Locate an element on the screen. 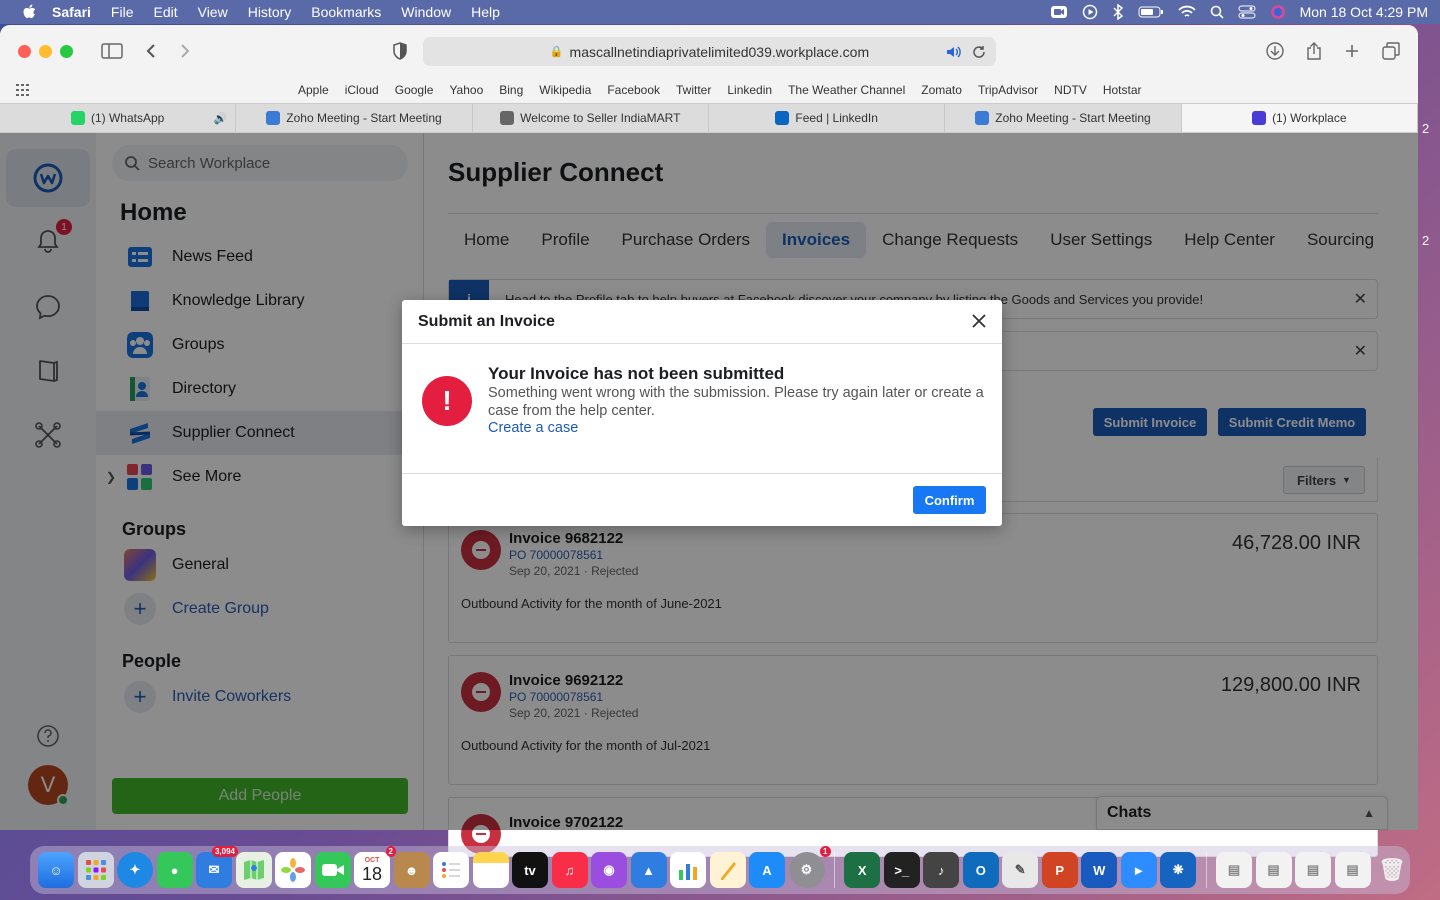 This screenshot has width=1440, height=900. favorite-link: Hotstar is located at coordinates (1122, 90).